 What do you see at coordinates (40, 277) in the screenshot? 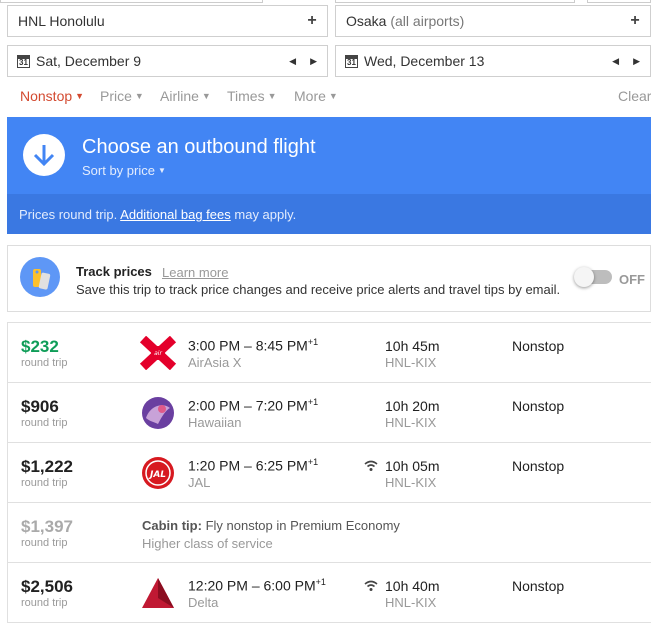
I see `price-tag-icon` at bounding box center [40, 277].